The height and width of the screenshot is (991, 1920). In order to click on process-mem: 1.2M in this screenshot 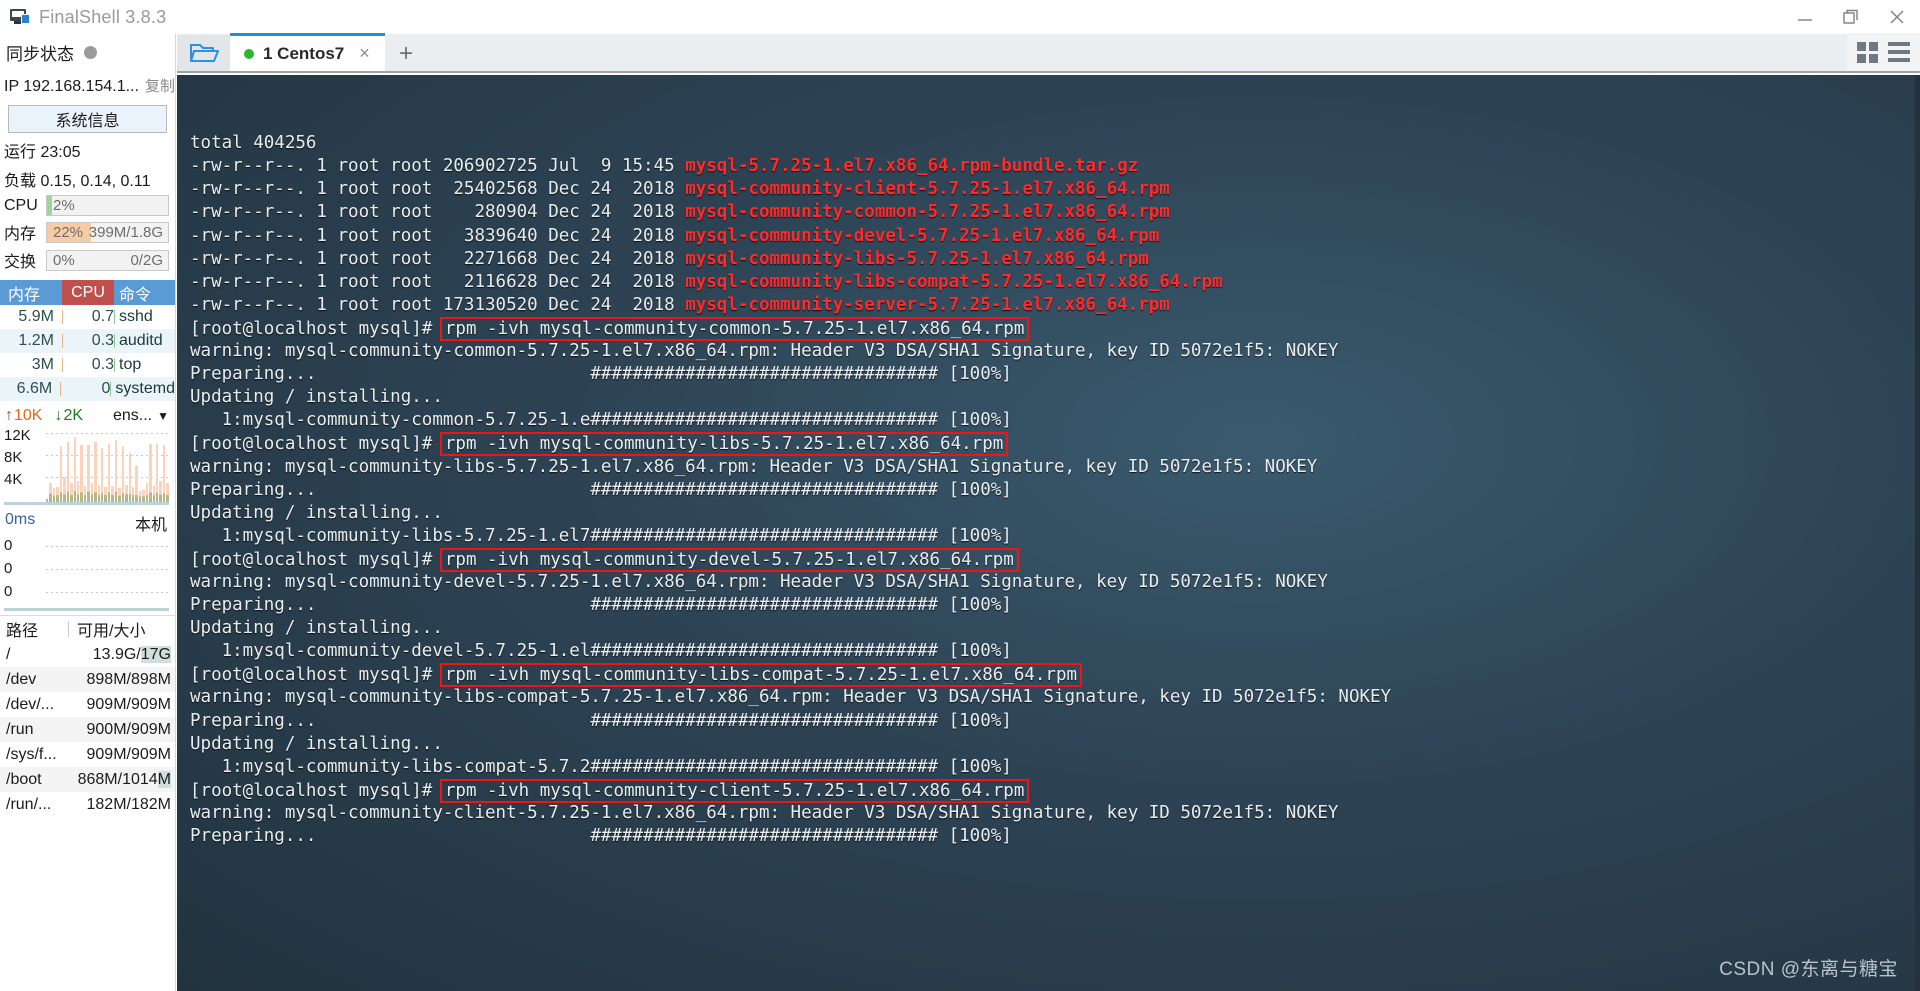, I will do `click(36, 340)`.